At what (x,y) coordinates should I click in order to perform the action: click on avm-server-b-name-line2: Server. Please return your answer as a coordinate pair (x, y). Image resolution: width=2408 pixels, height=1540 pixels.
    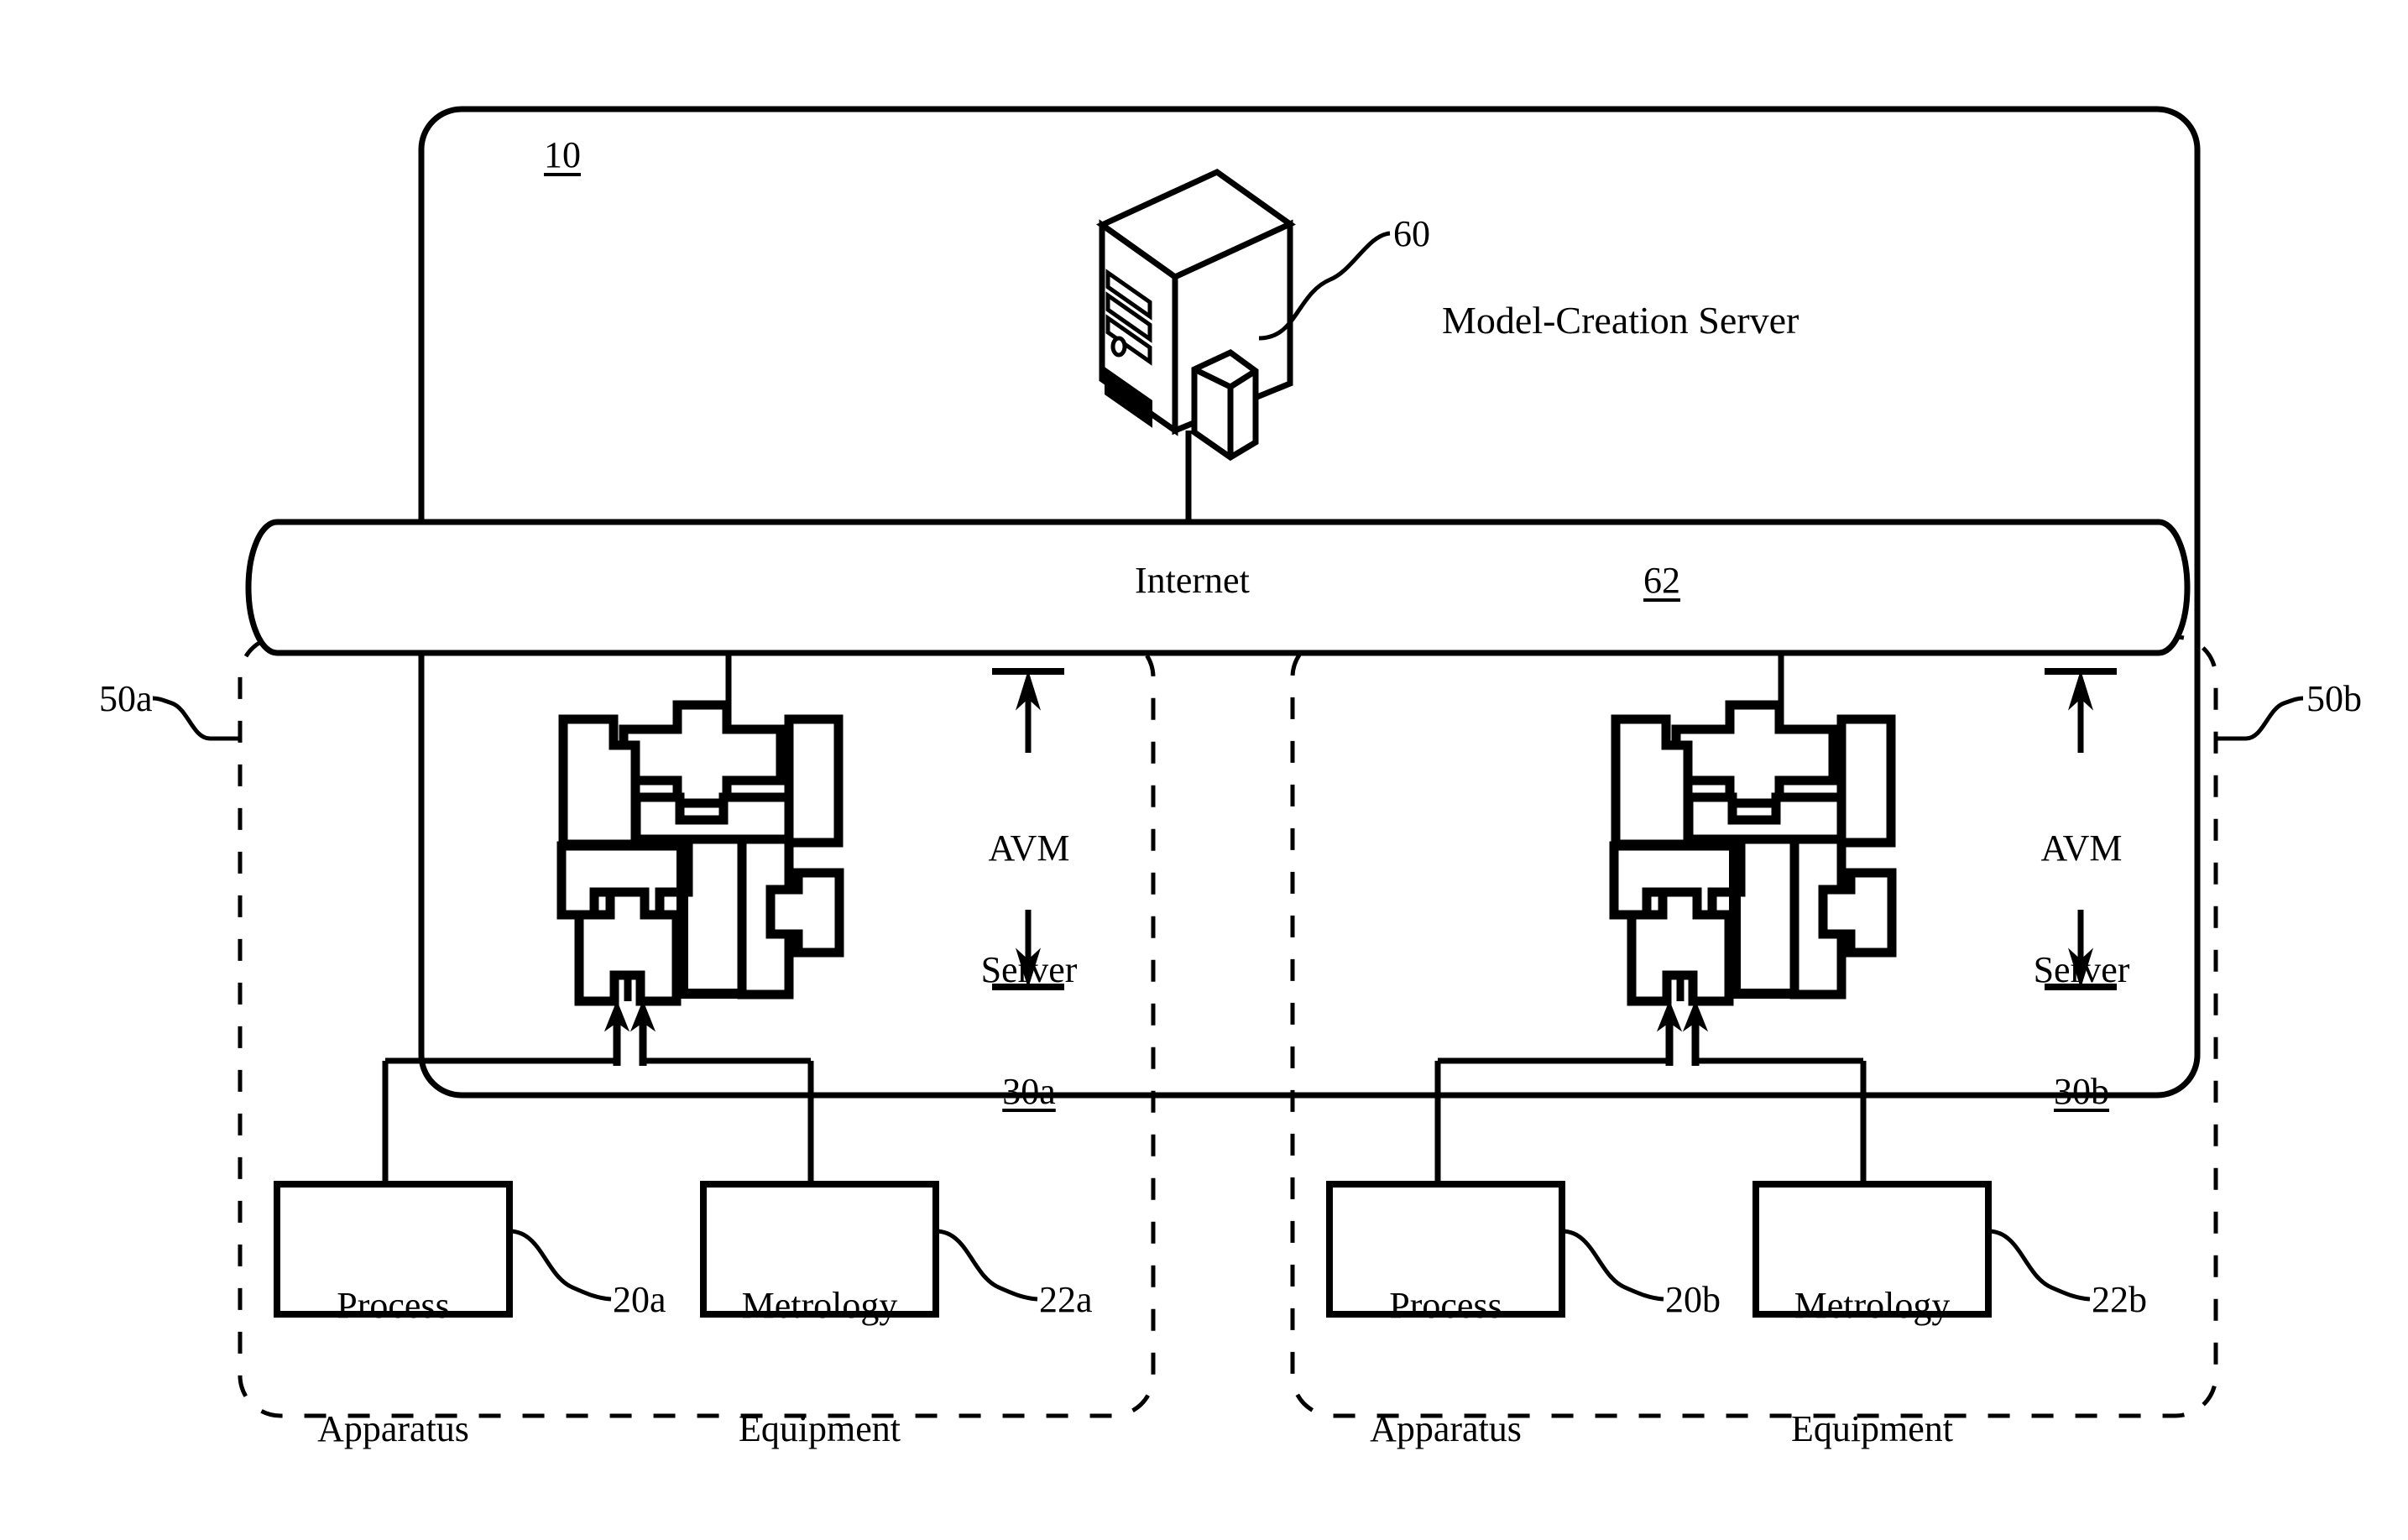
    Looking at the image, I should click on (2081, 969).